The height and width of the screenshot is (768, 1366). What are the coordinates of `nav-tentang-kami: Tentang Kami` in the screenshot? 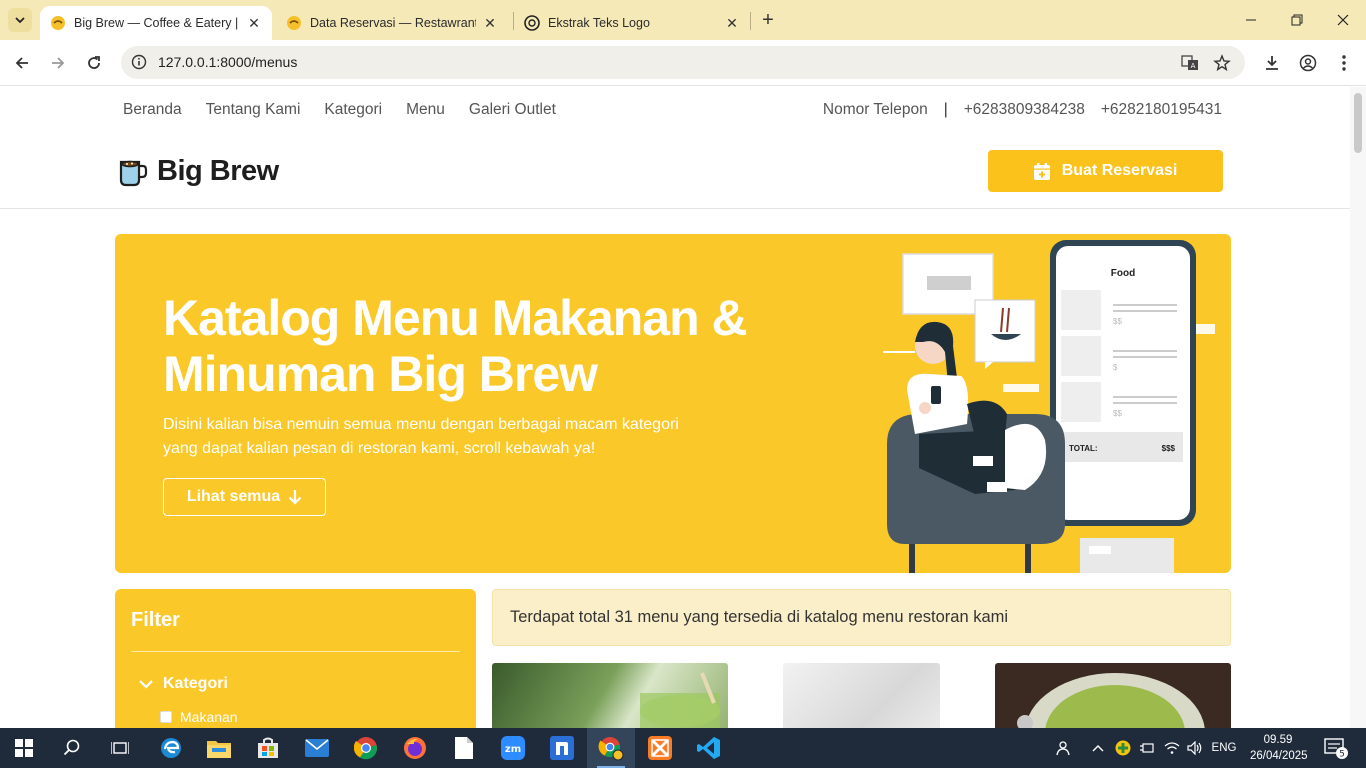 It's located at (253, 110).